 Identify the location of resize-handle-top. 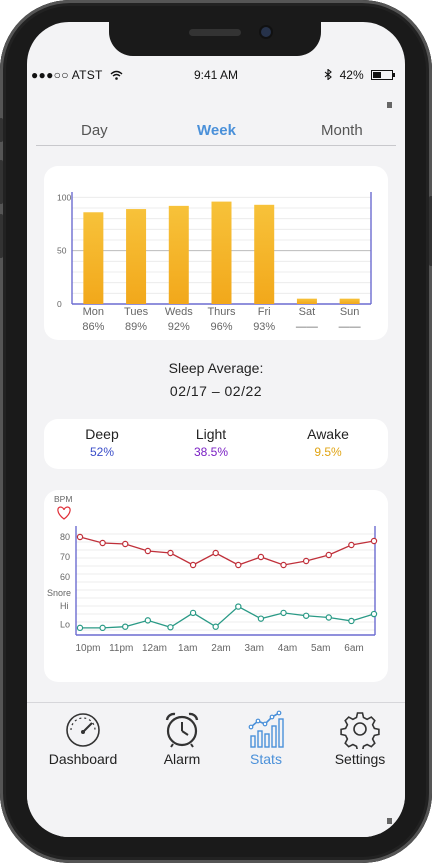
(389, 105).